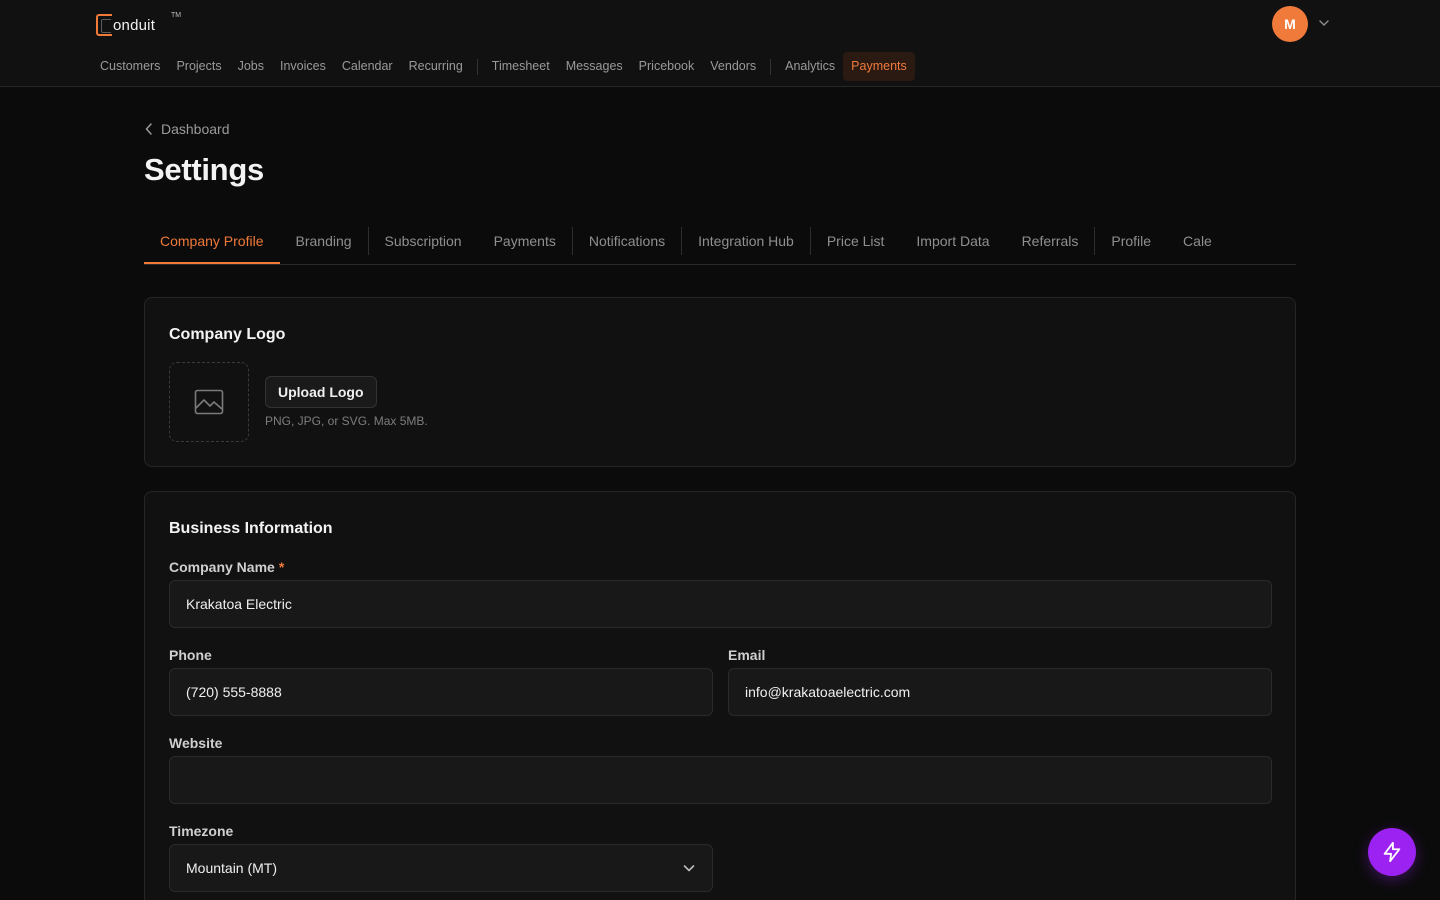  Describe the element at coordinates (212, 243) in the screenshot. I see `tab-company-profile: Company Profile` at that location.